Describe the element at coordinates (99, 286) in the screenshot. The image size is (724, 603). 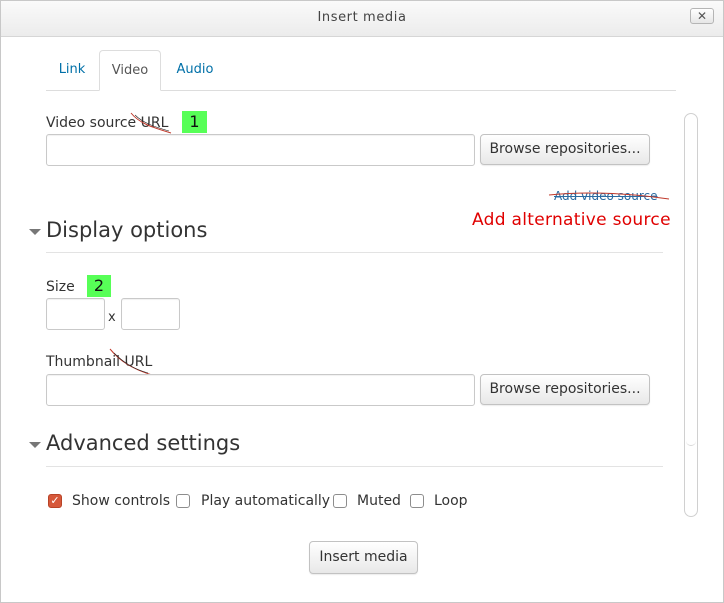
I see `annotation-badge-2: 2` at that location.